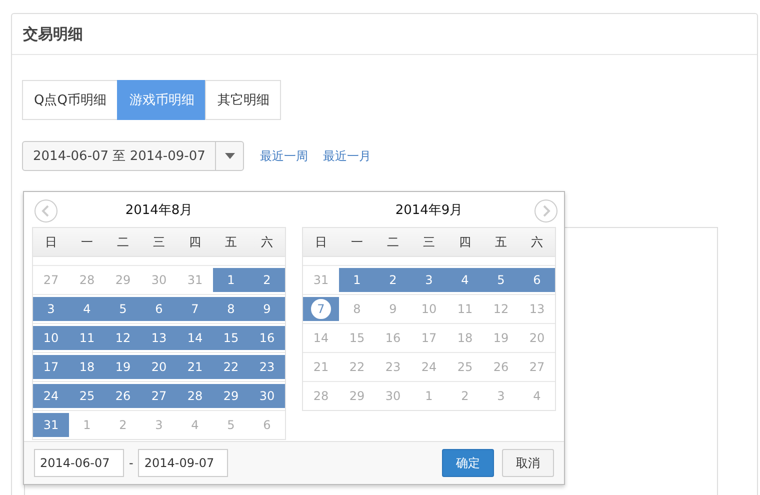  What do you see at coordinates (468, 463) in the screenshot?
I see `confirm-button: 确定` at bounding box center [468, 463].